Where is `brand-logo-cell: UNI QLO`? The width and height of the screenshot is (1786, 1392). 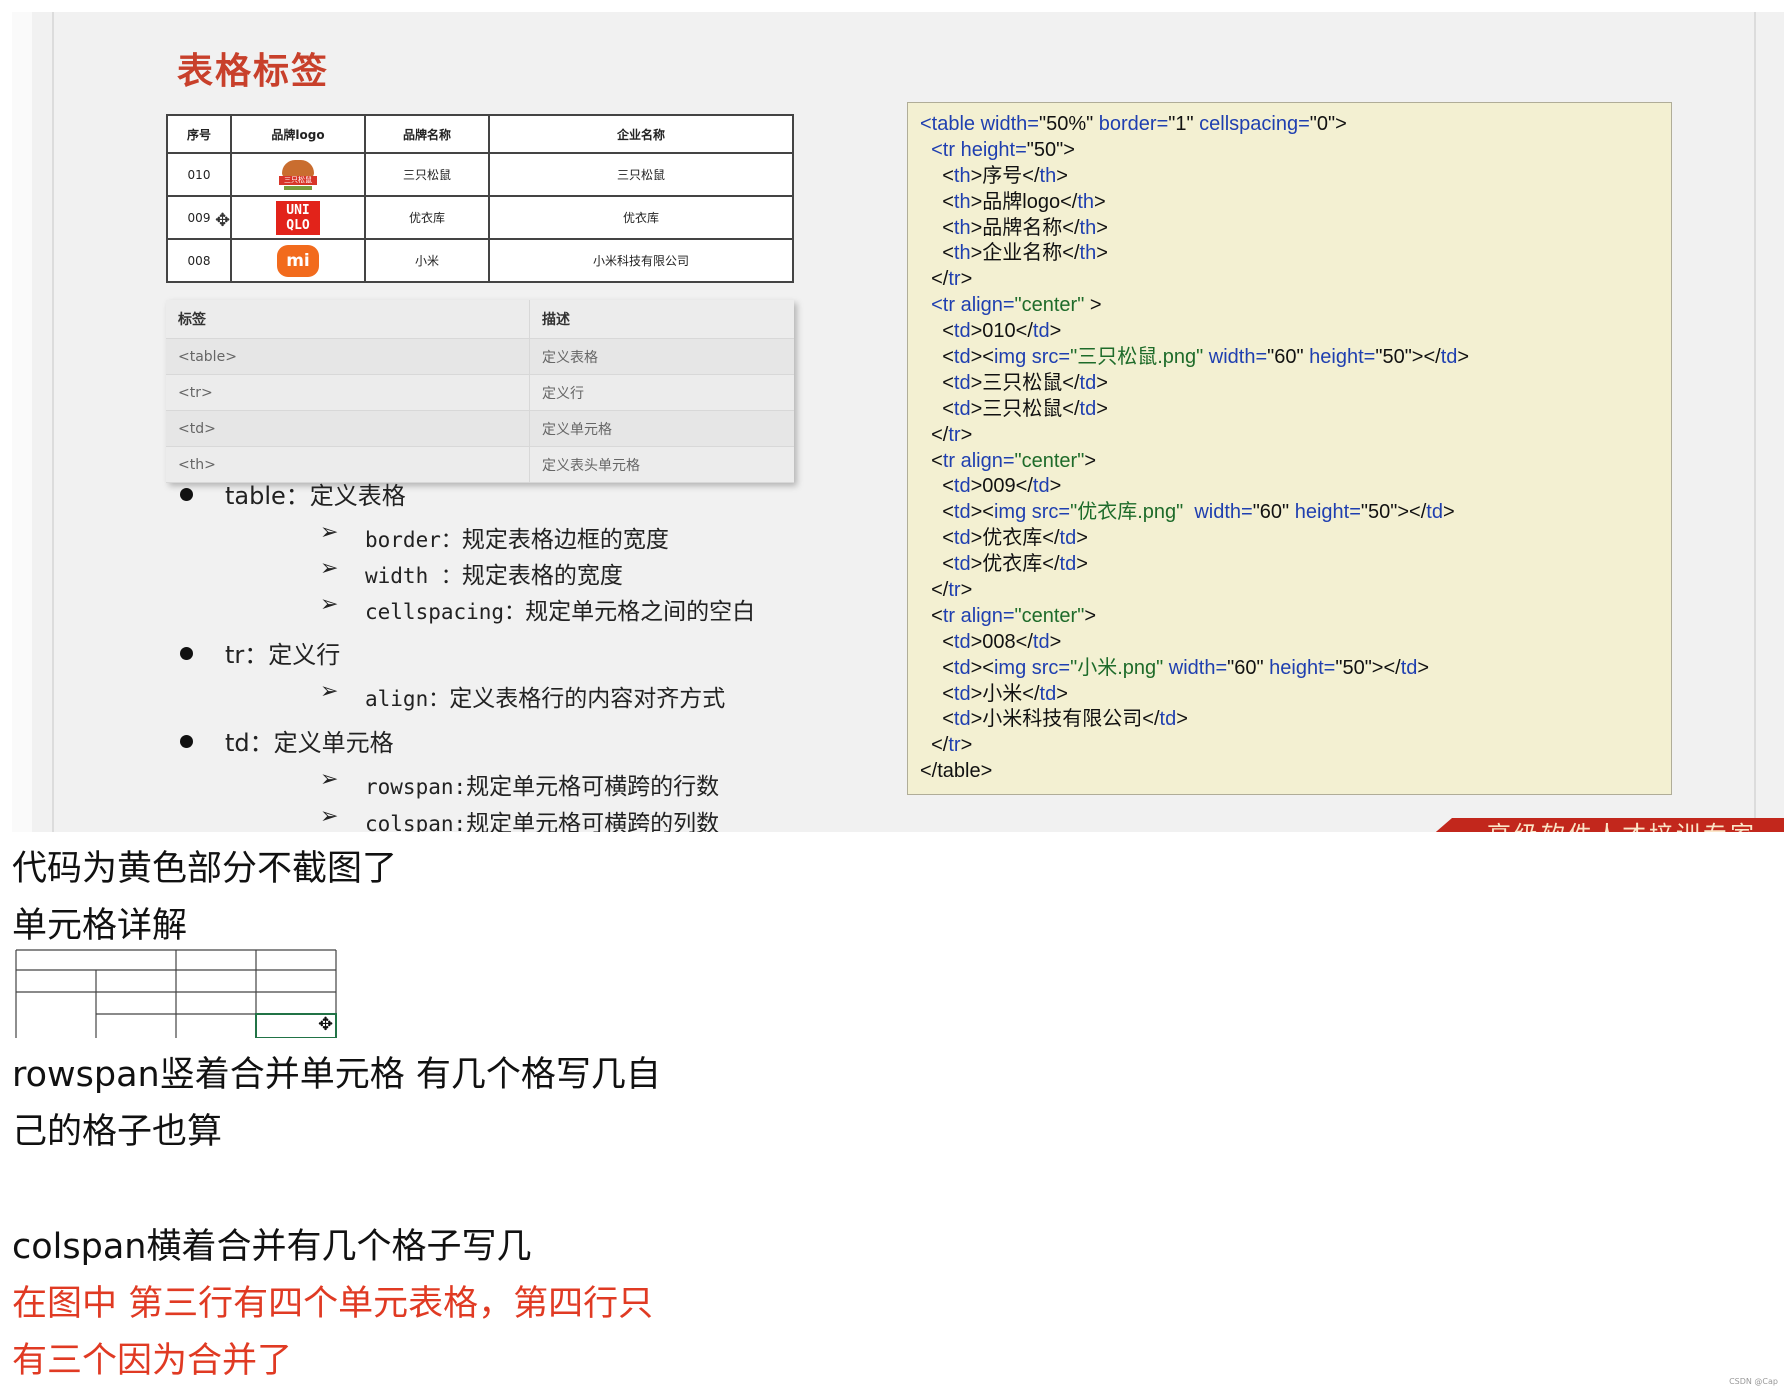 brand-logo-cell: UNI QLO is located at coordinates (298, 217).